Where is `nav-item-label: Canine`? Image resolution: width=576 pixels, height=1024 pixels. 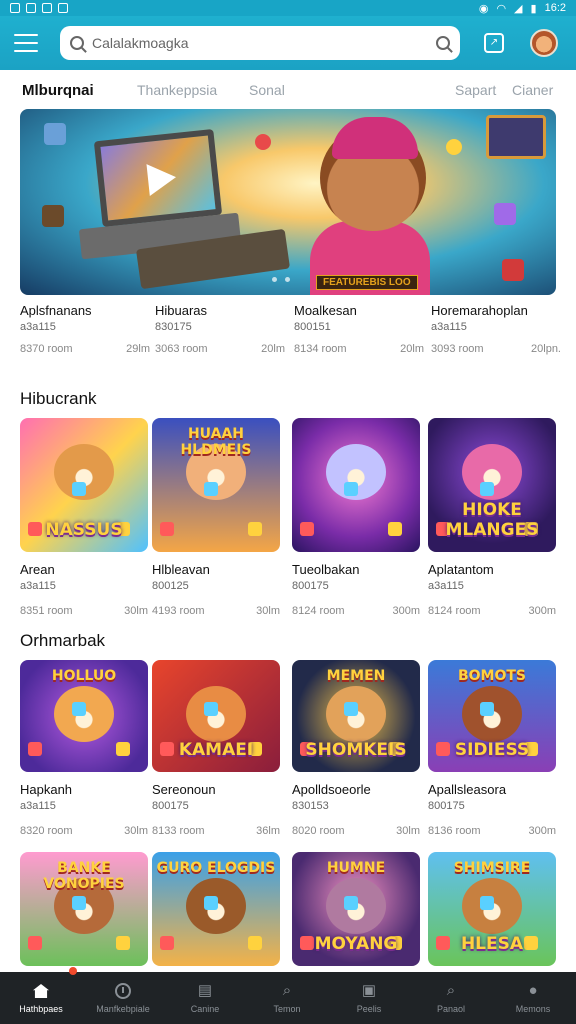
nav-item-label: Canine is located at coordinates (205, 1009).